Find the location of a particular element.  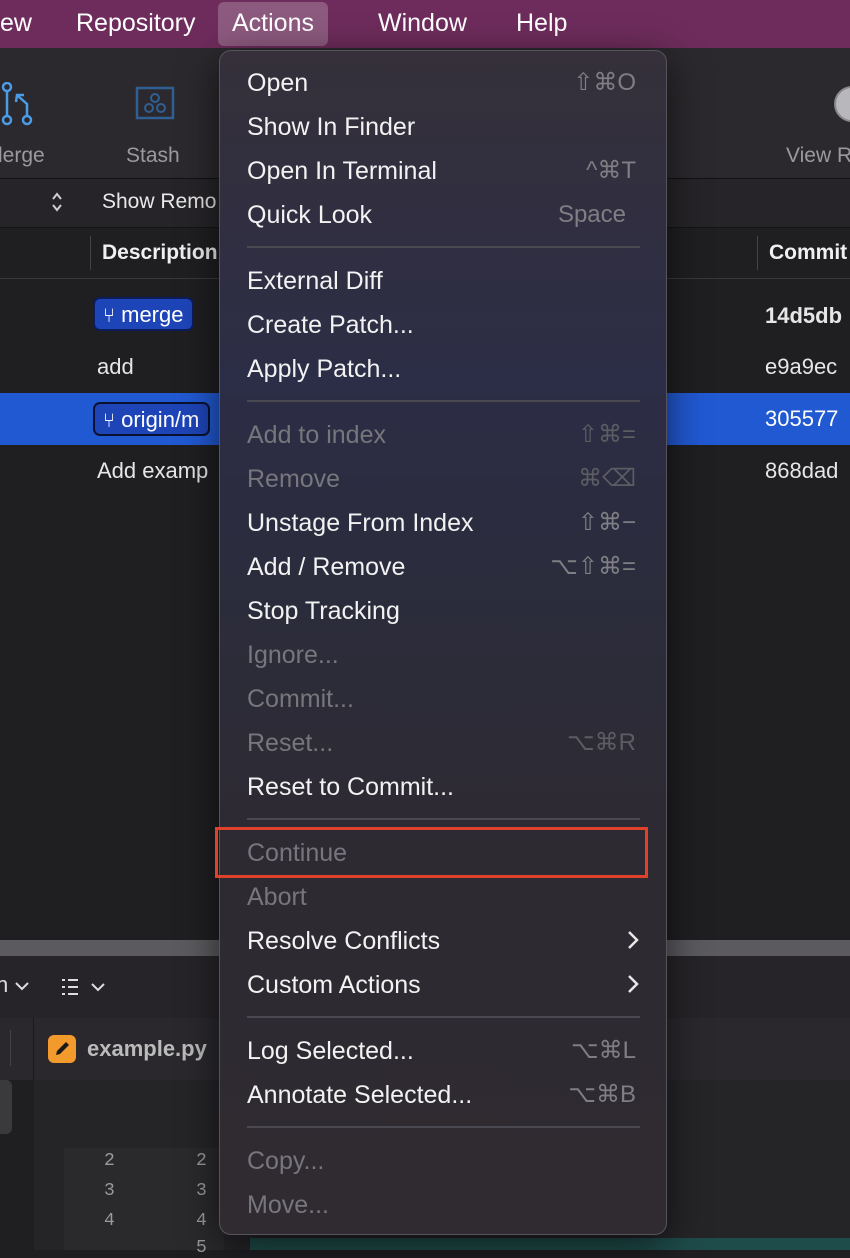

merge-icon is located at coordinates (18, 106).